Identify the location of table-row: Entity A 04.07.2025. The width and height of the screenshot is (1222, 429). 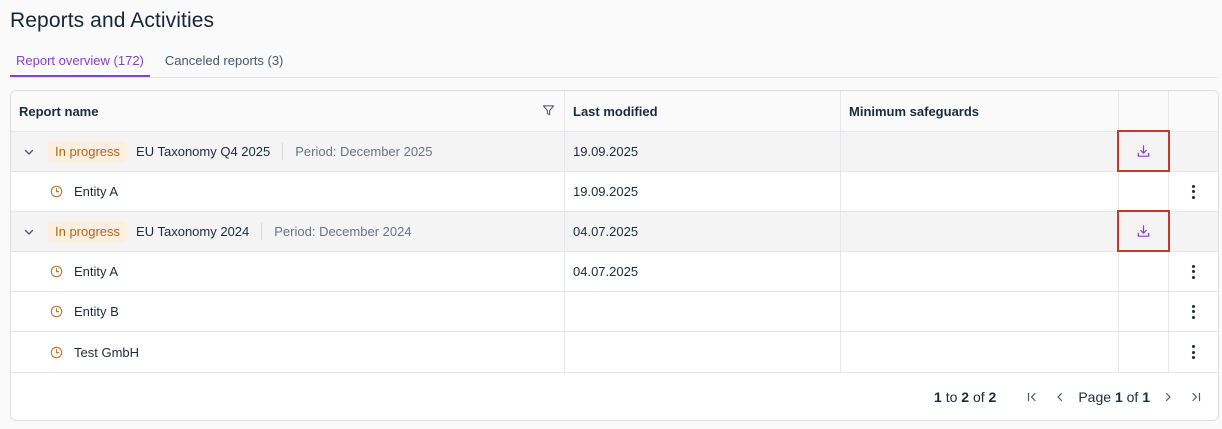
(614, 272).